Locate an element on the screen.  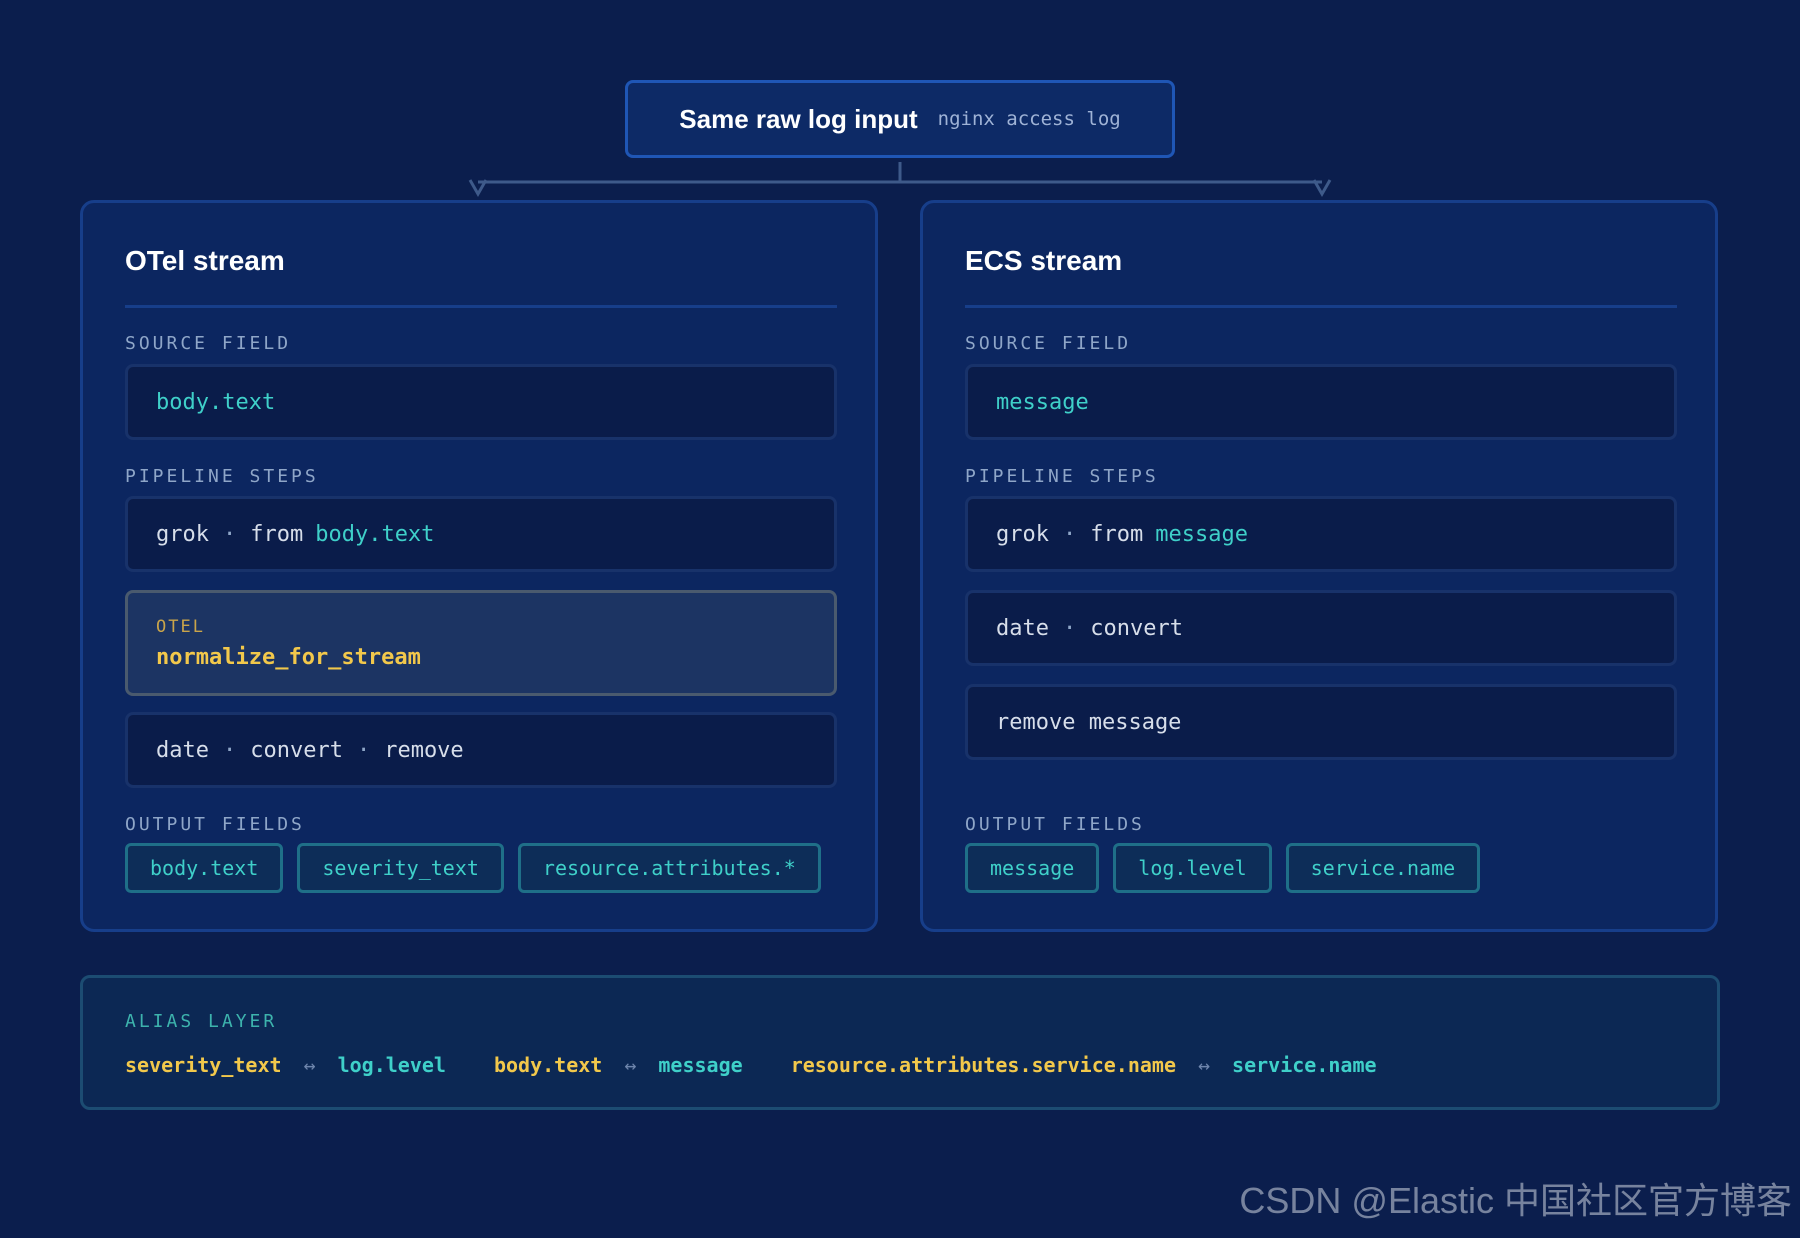
ecs-grok-step: grok · from message is located at coordinates (1321, 534).